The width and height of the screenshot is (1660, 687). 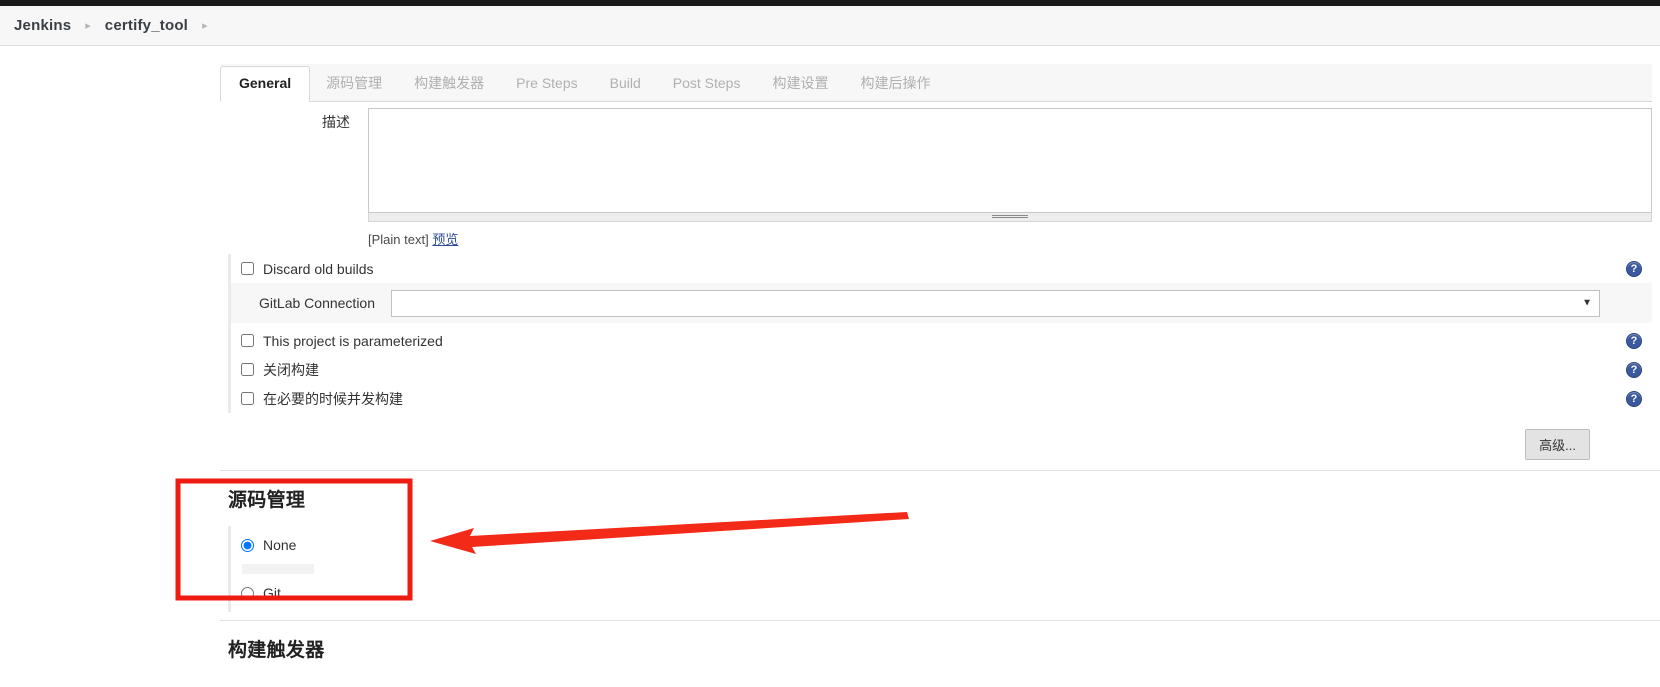 What do you see at coordinates (445, 239) in the screenshot?
I see `preview-link: 预览` at bounding box center [445, 239].